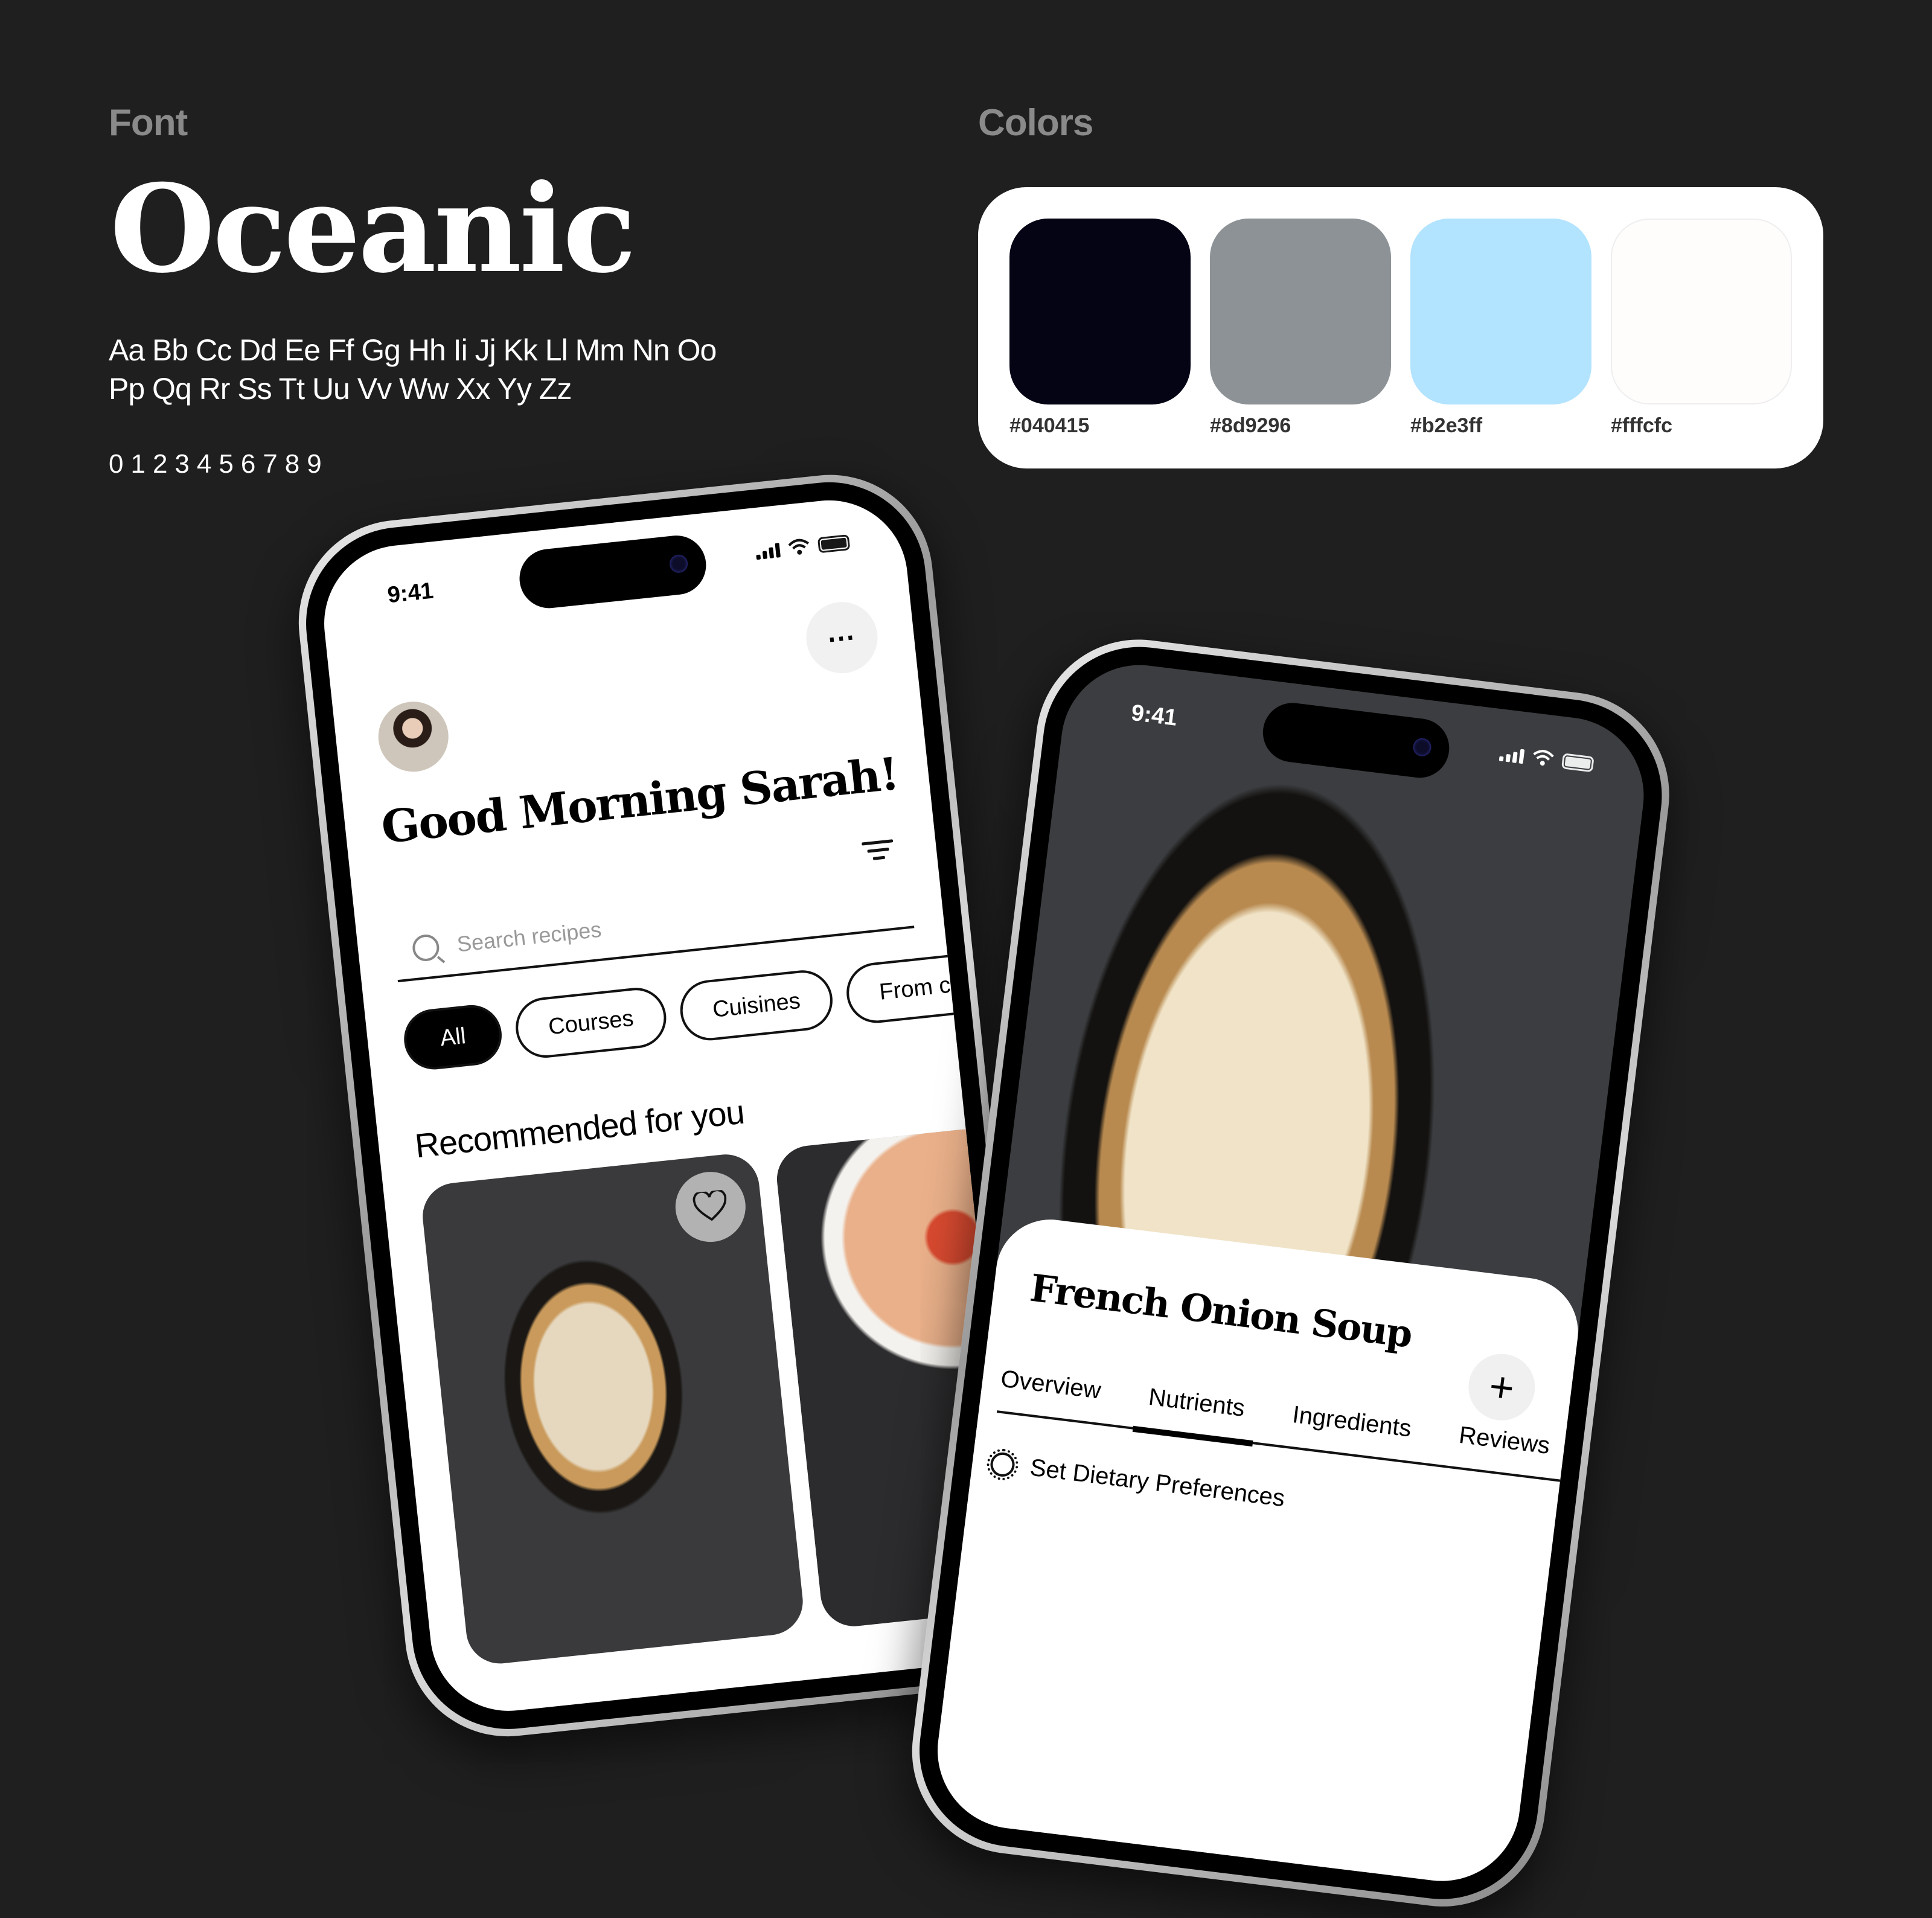 Image resolution: width=1932 pixels, height=1918 pixels. I want to click on swatch-code: #040415, so click(1049, 425).